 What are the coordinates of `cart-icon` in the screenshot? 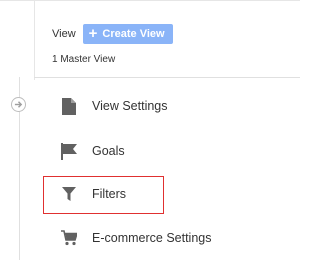 It's located at (69, 238).